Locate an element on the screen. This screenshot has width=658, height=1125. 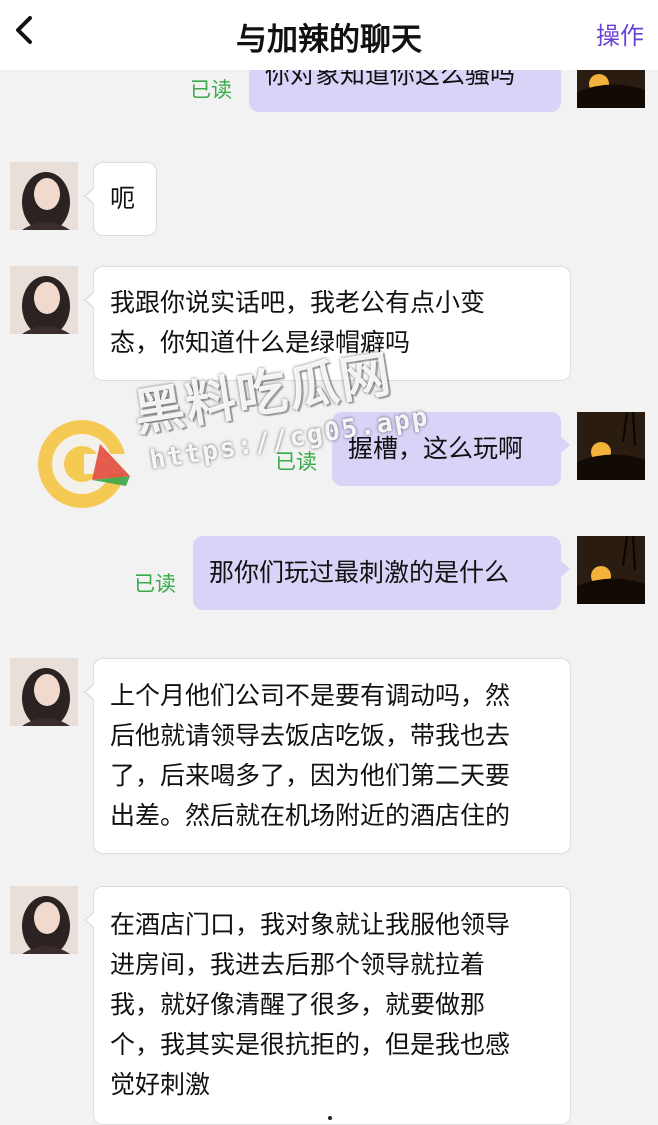
message-bubble-self: 那你们玩过最刺激的是什么 is located at coordinates (381, 573).